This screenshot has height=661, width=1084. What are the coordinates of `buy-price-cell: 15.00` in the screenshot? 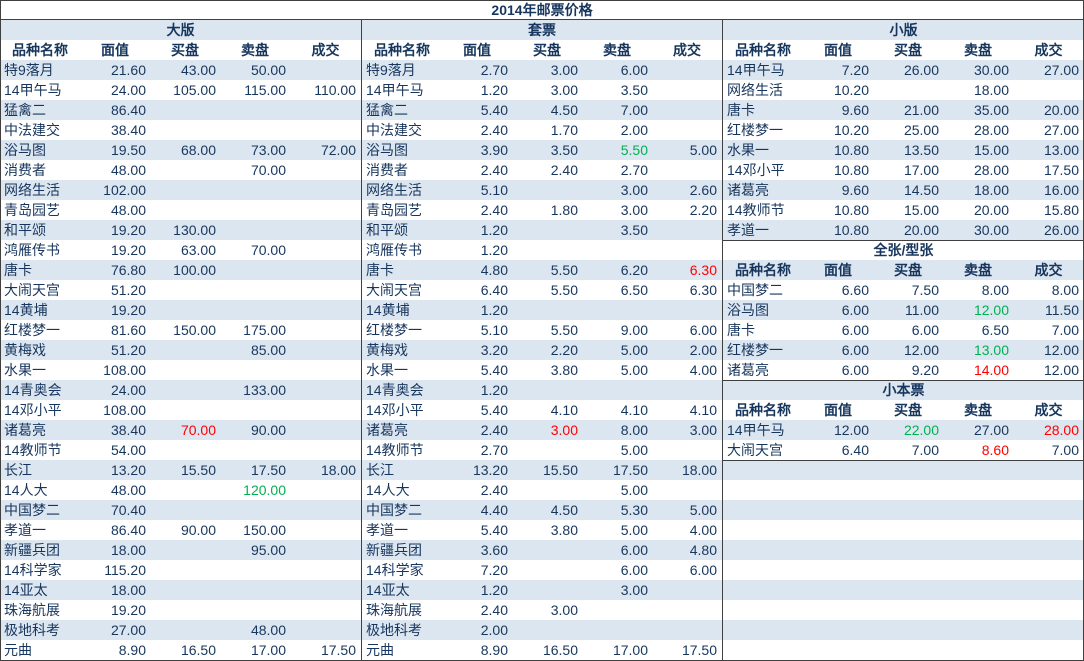 It's located at (921, 210).